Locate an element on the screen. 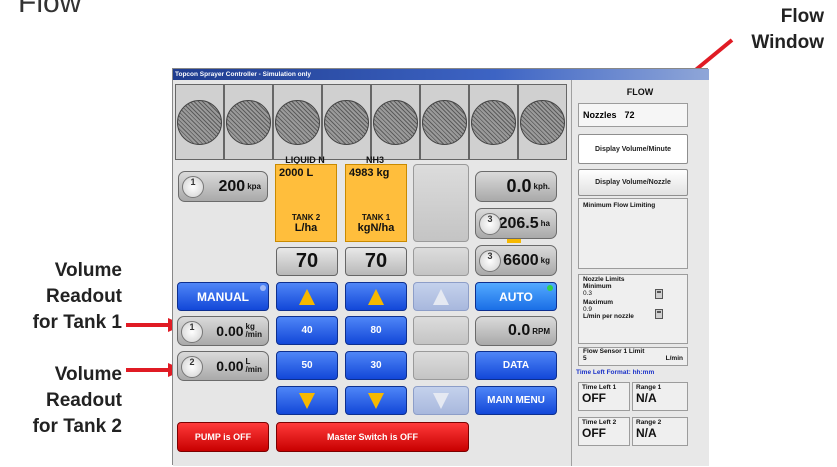  tank1-volume-readout: 1 0.00 kg /min is located at coordinates (223, 331).